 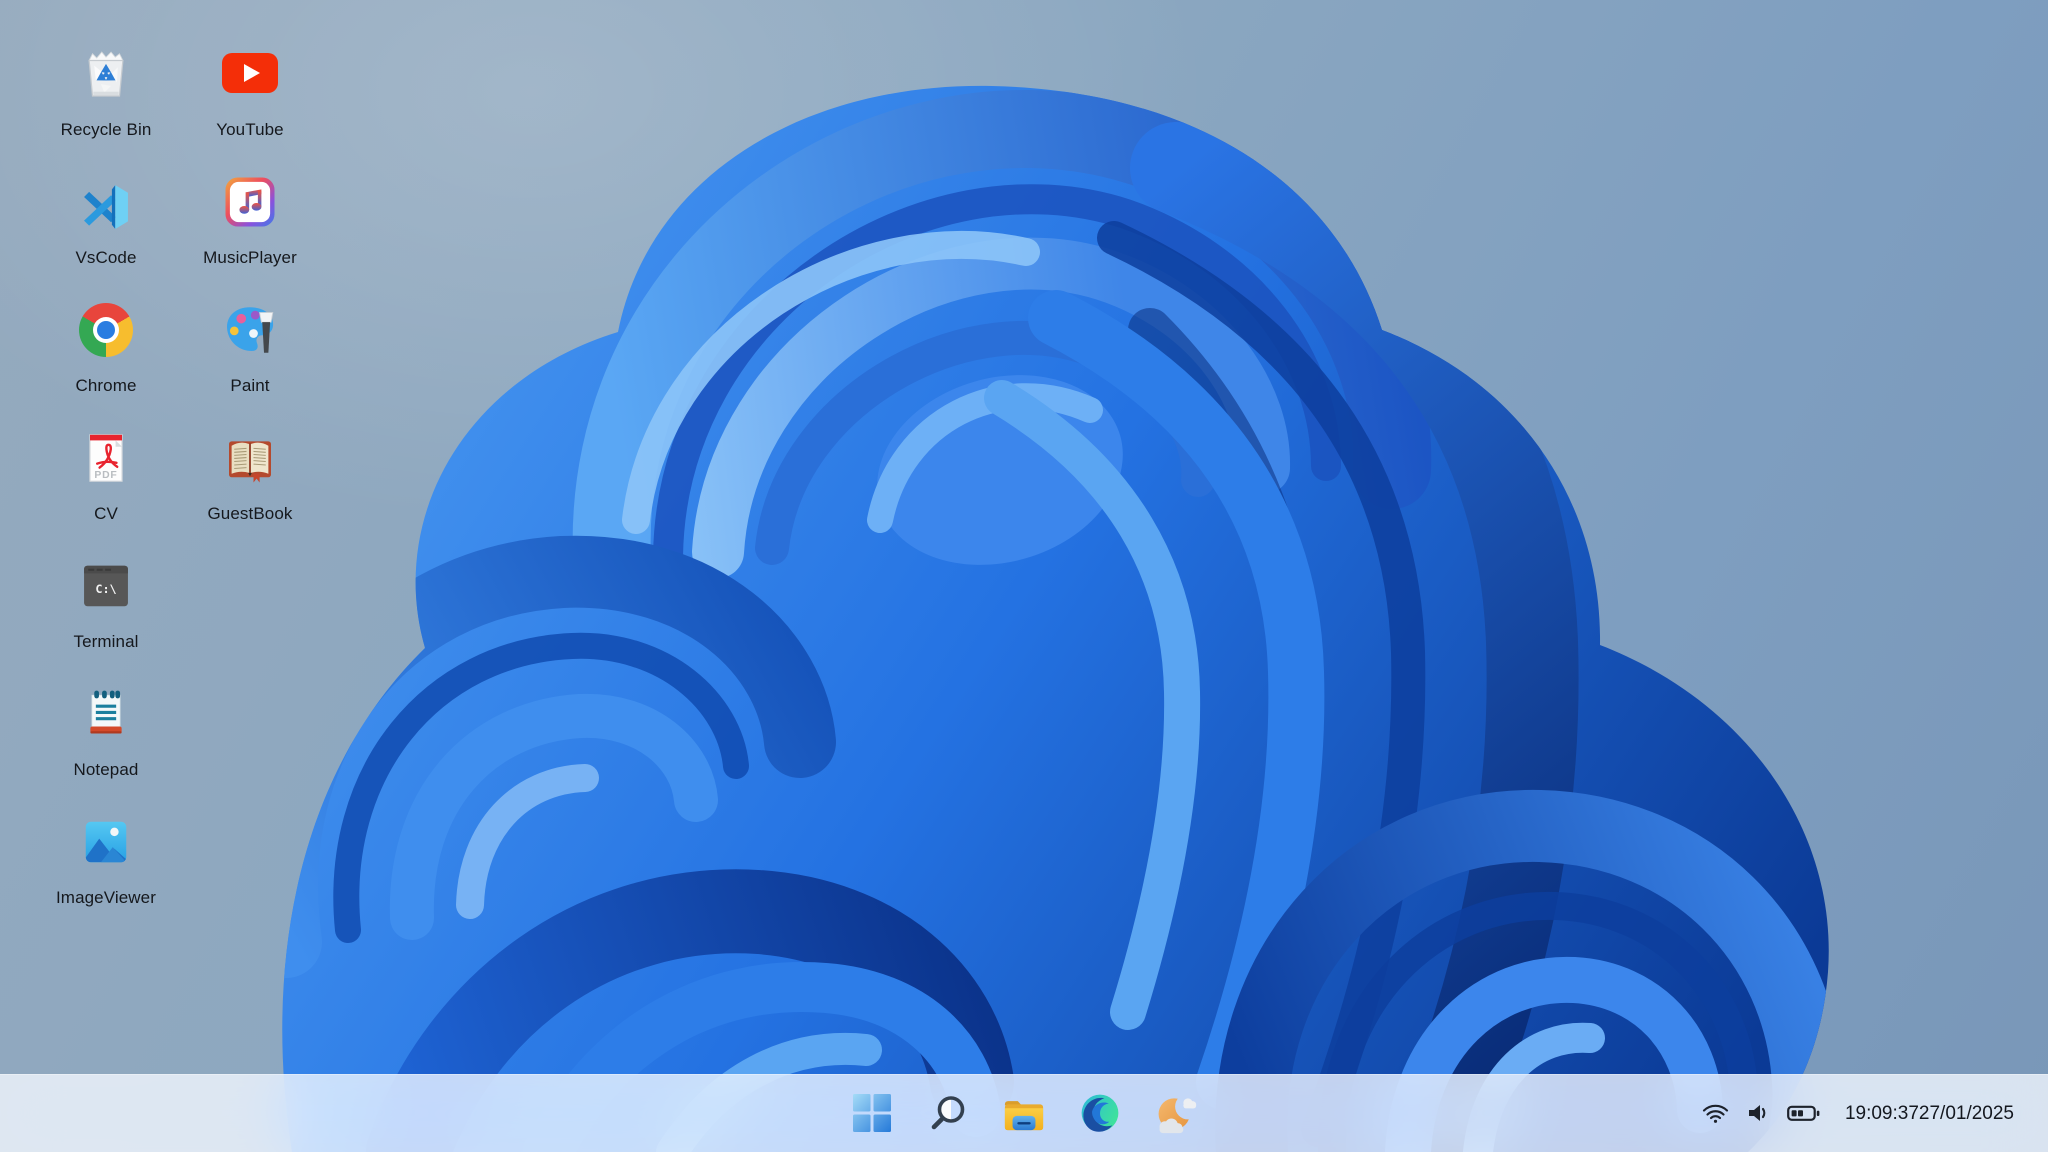 I want to click on taskbar-center-icons, so click(x=1024, y=1113).